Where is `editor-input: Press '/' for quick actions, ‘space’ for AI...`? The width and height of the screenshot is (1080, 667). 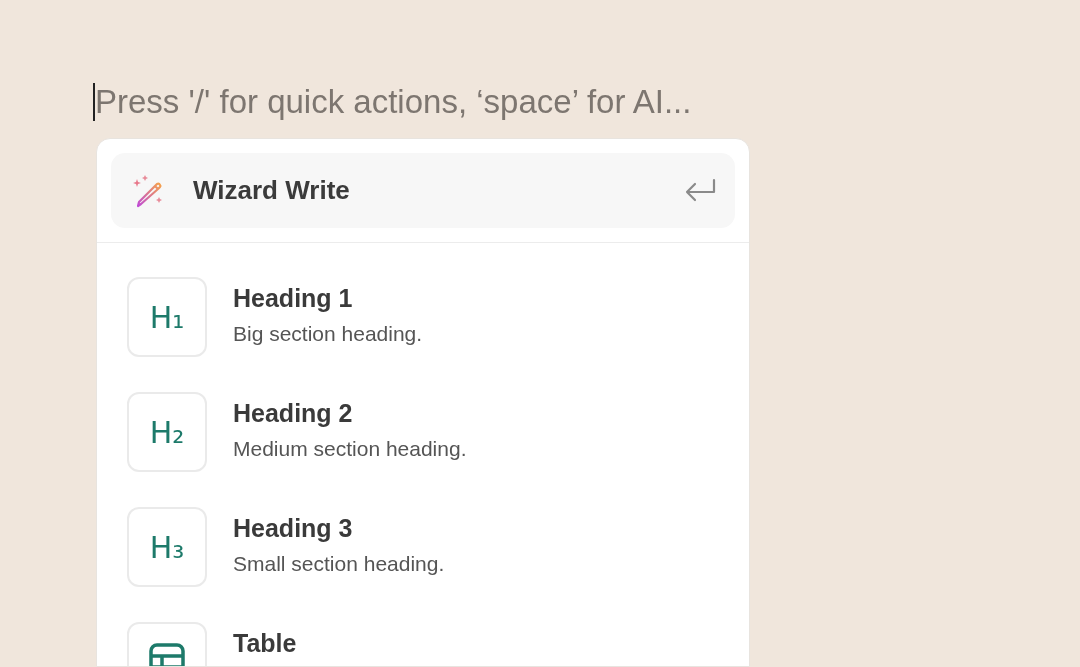
editor-input: Press '/' for quick actions, ‘space’ for AI... is located at coordinates (445, 102).